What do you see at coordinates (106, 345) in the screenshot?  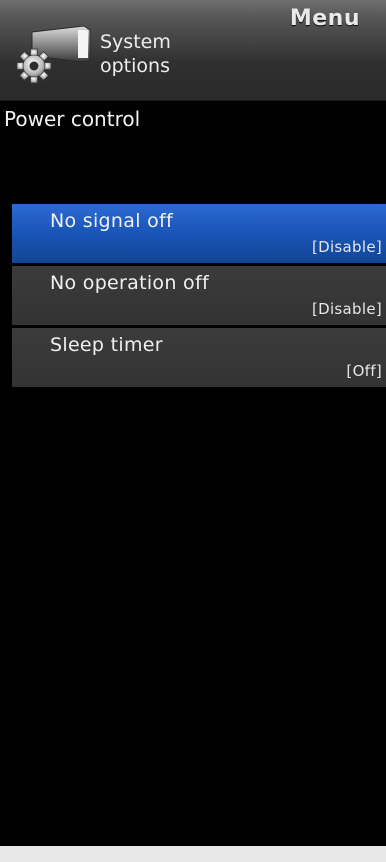 I see `menu-item-label: Sleep timer` at bounding box center [106, 345].